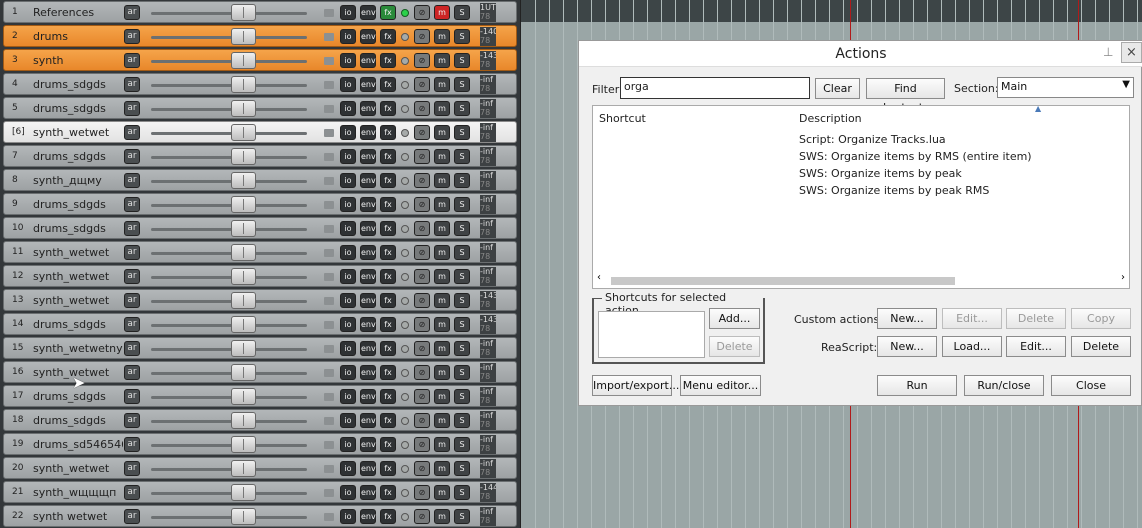  What do you see at coordinates (837, 88) in the screenshot?
I see `clear-button: Clear` at bounding box center [837, 88].